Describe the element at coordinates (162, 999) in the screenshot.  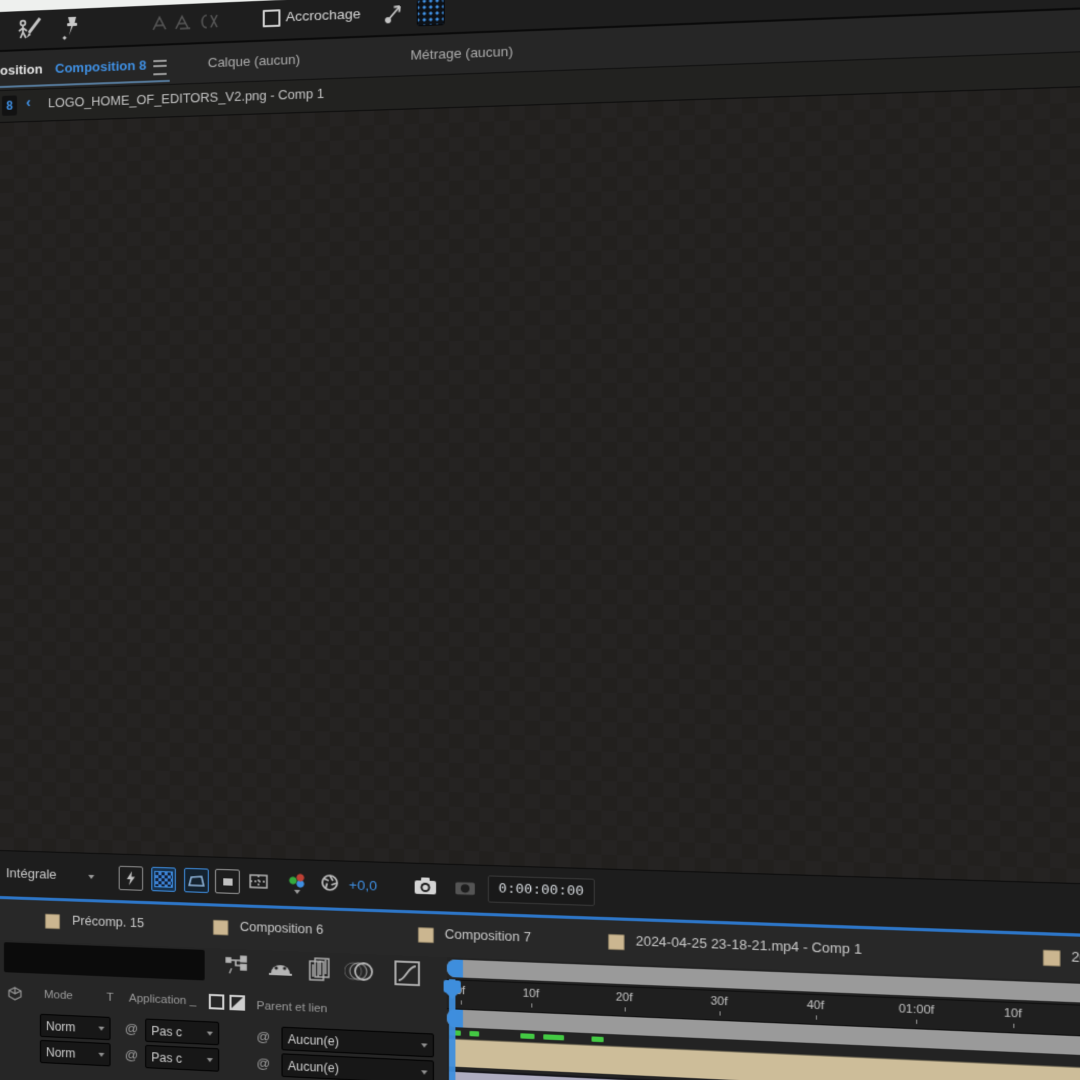
I see `column-header-application: Application _` at that location.